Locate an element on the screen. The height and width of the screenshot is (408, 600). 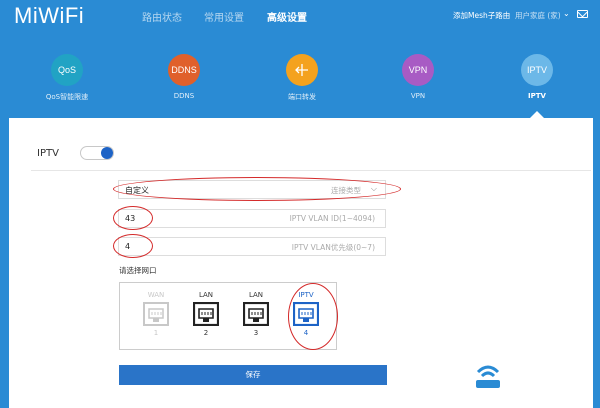
ddns-icon: DDNS is located at coordinates (184, 70).